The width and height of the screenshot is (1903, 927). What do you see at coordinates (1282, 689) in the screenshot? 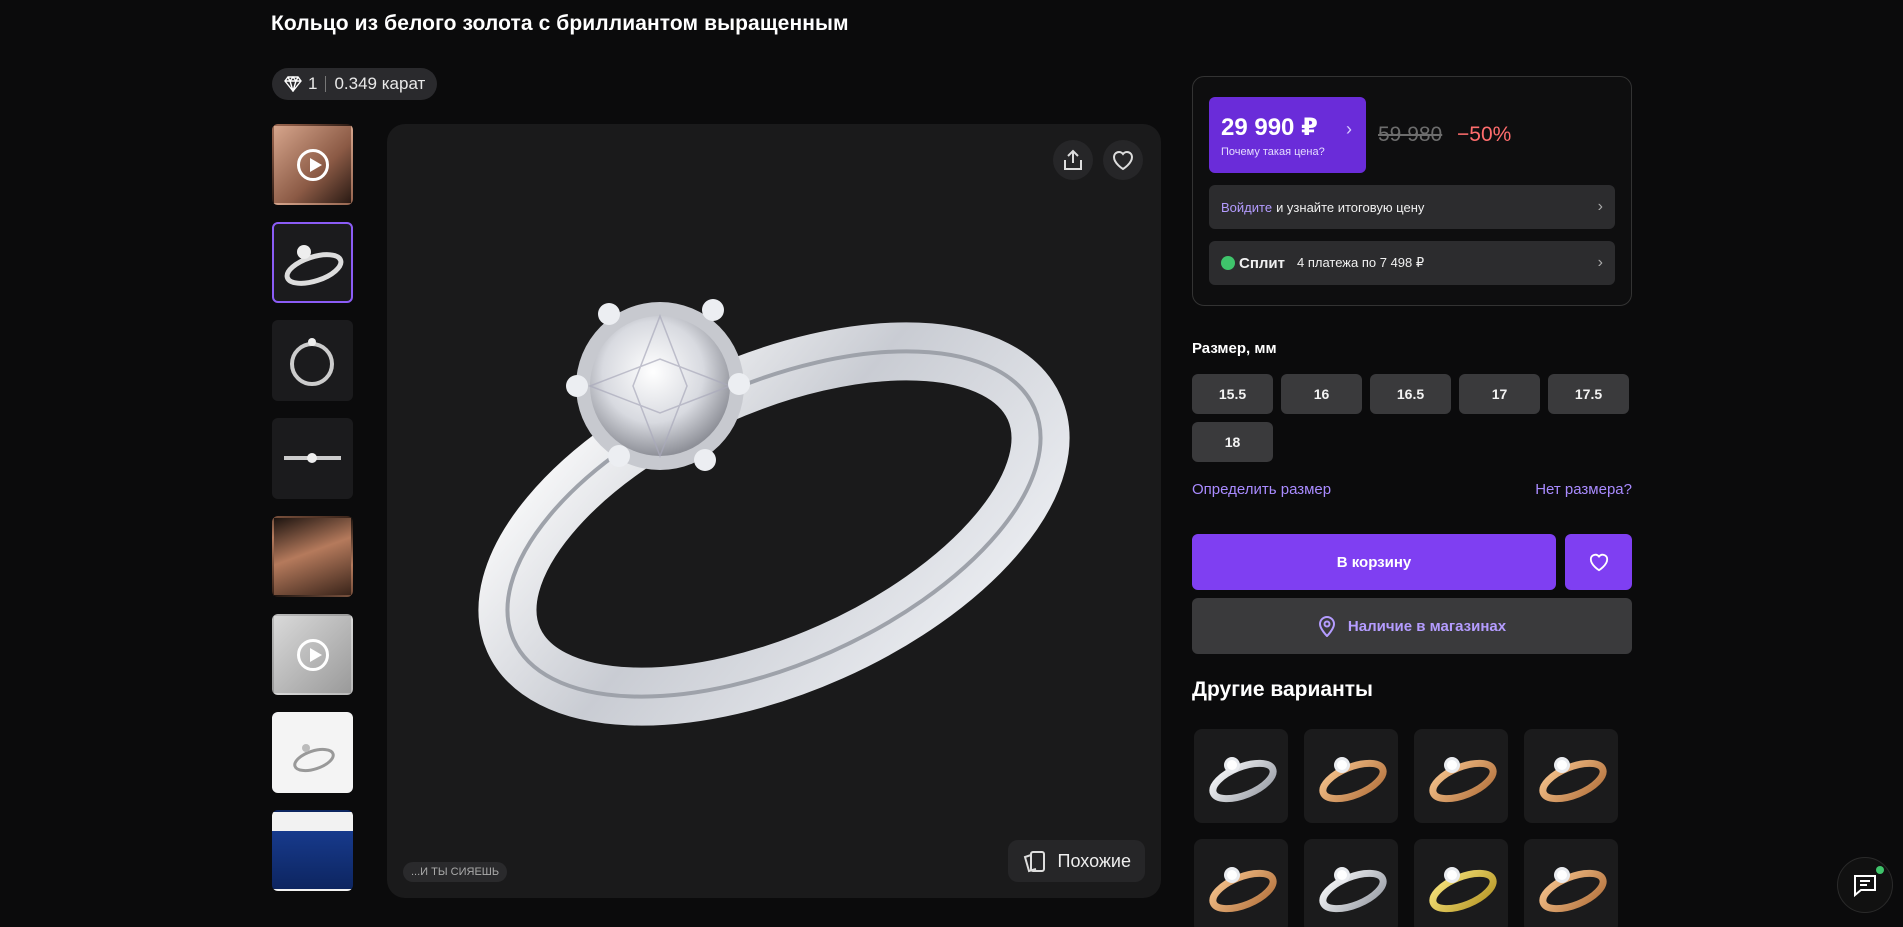
I see `variants-title: Другие варианты` at bounding box center [1282, 689].